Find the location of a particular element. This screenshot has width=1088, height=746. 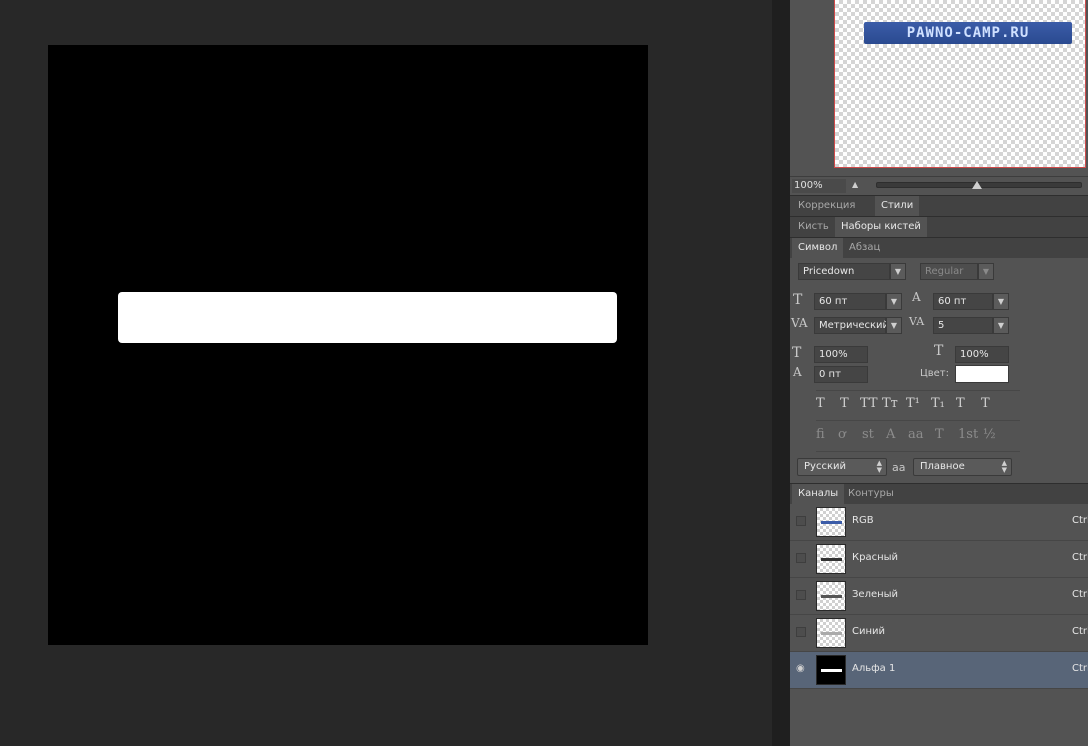

tracking-icon: VA is located at coordinates (917, 321).